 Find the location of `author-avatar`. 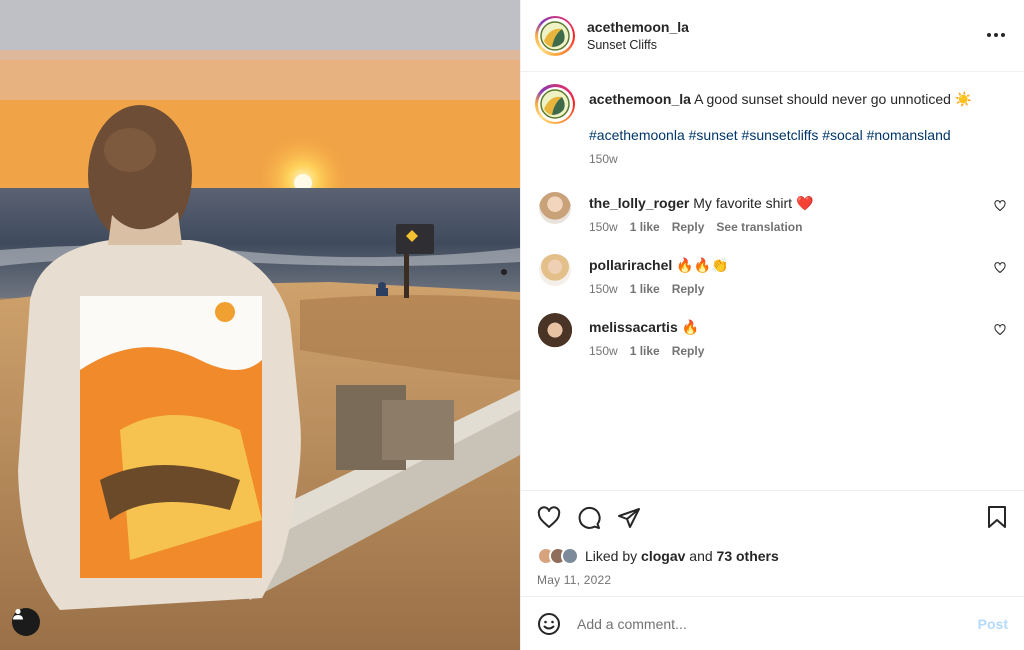

author-avatar is located at coordinates (555, 35).